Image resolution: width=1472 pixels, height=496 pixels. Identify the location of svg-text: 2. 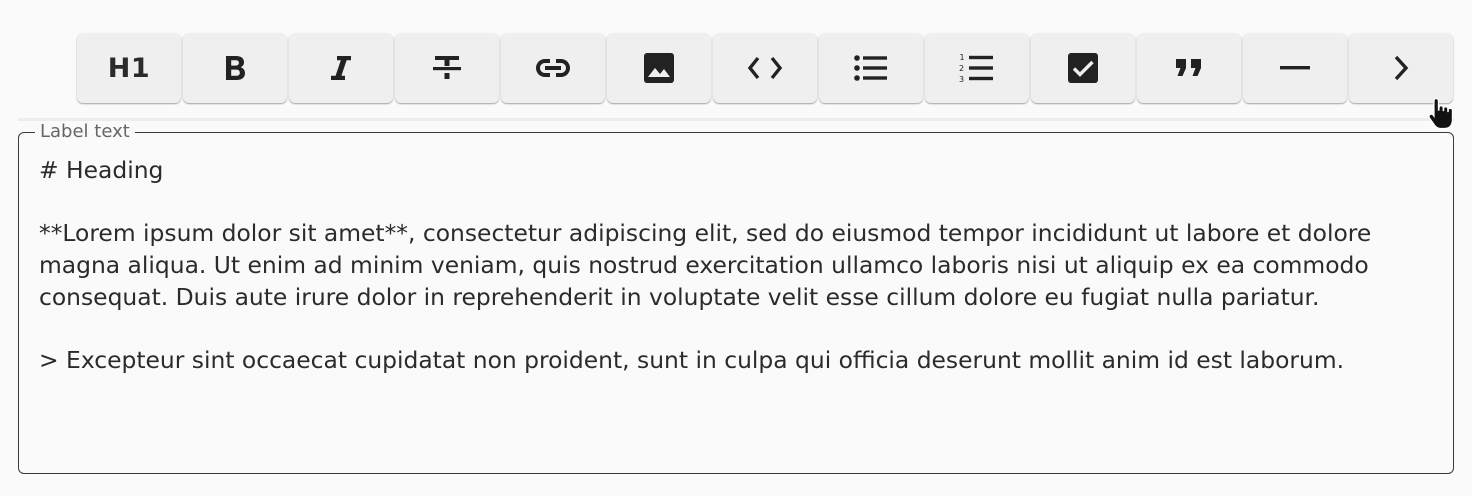
(961, 68).